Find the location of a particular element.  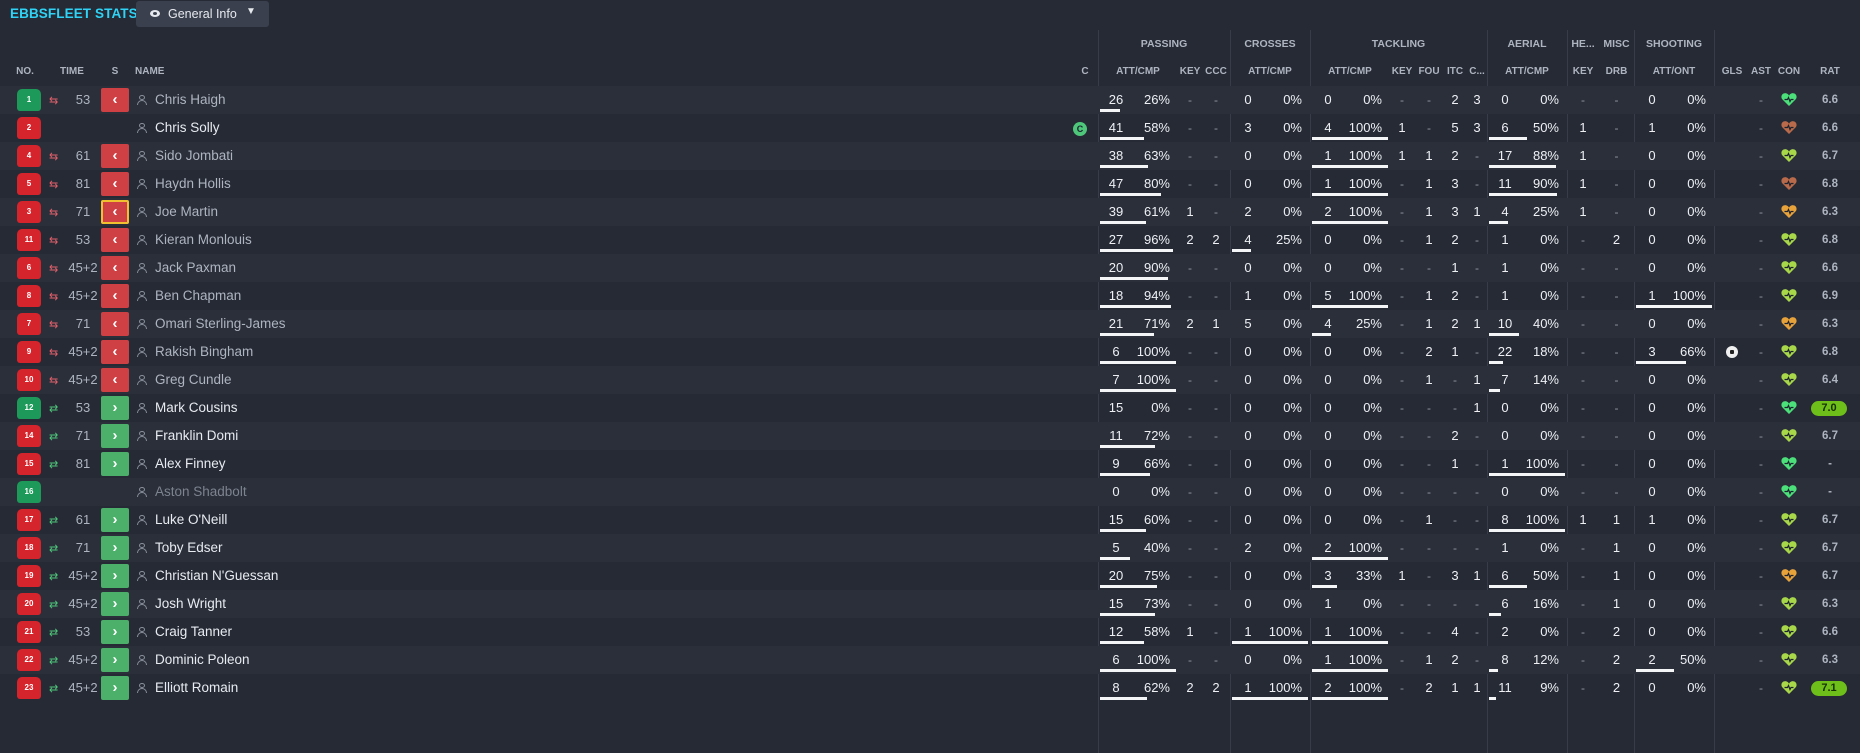

col-header-gls: GLS is located at coordinates (1732, 71).